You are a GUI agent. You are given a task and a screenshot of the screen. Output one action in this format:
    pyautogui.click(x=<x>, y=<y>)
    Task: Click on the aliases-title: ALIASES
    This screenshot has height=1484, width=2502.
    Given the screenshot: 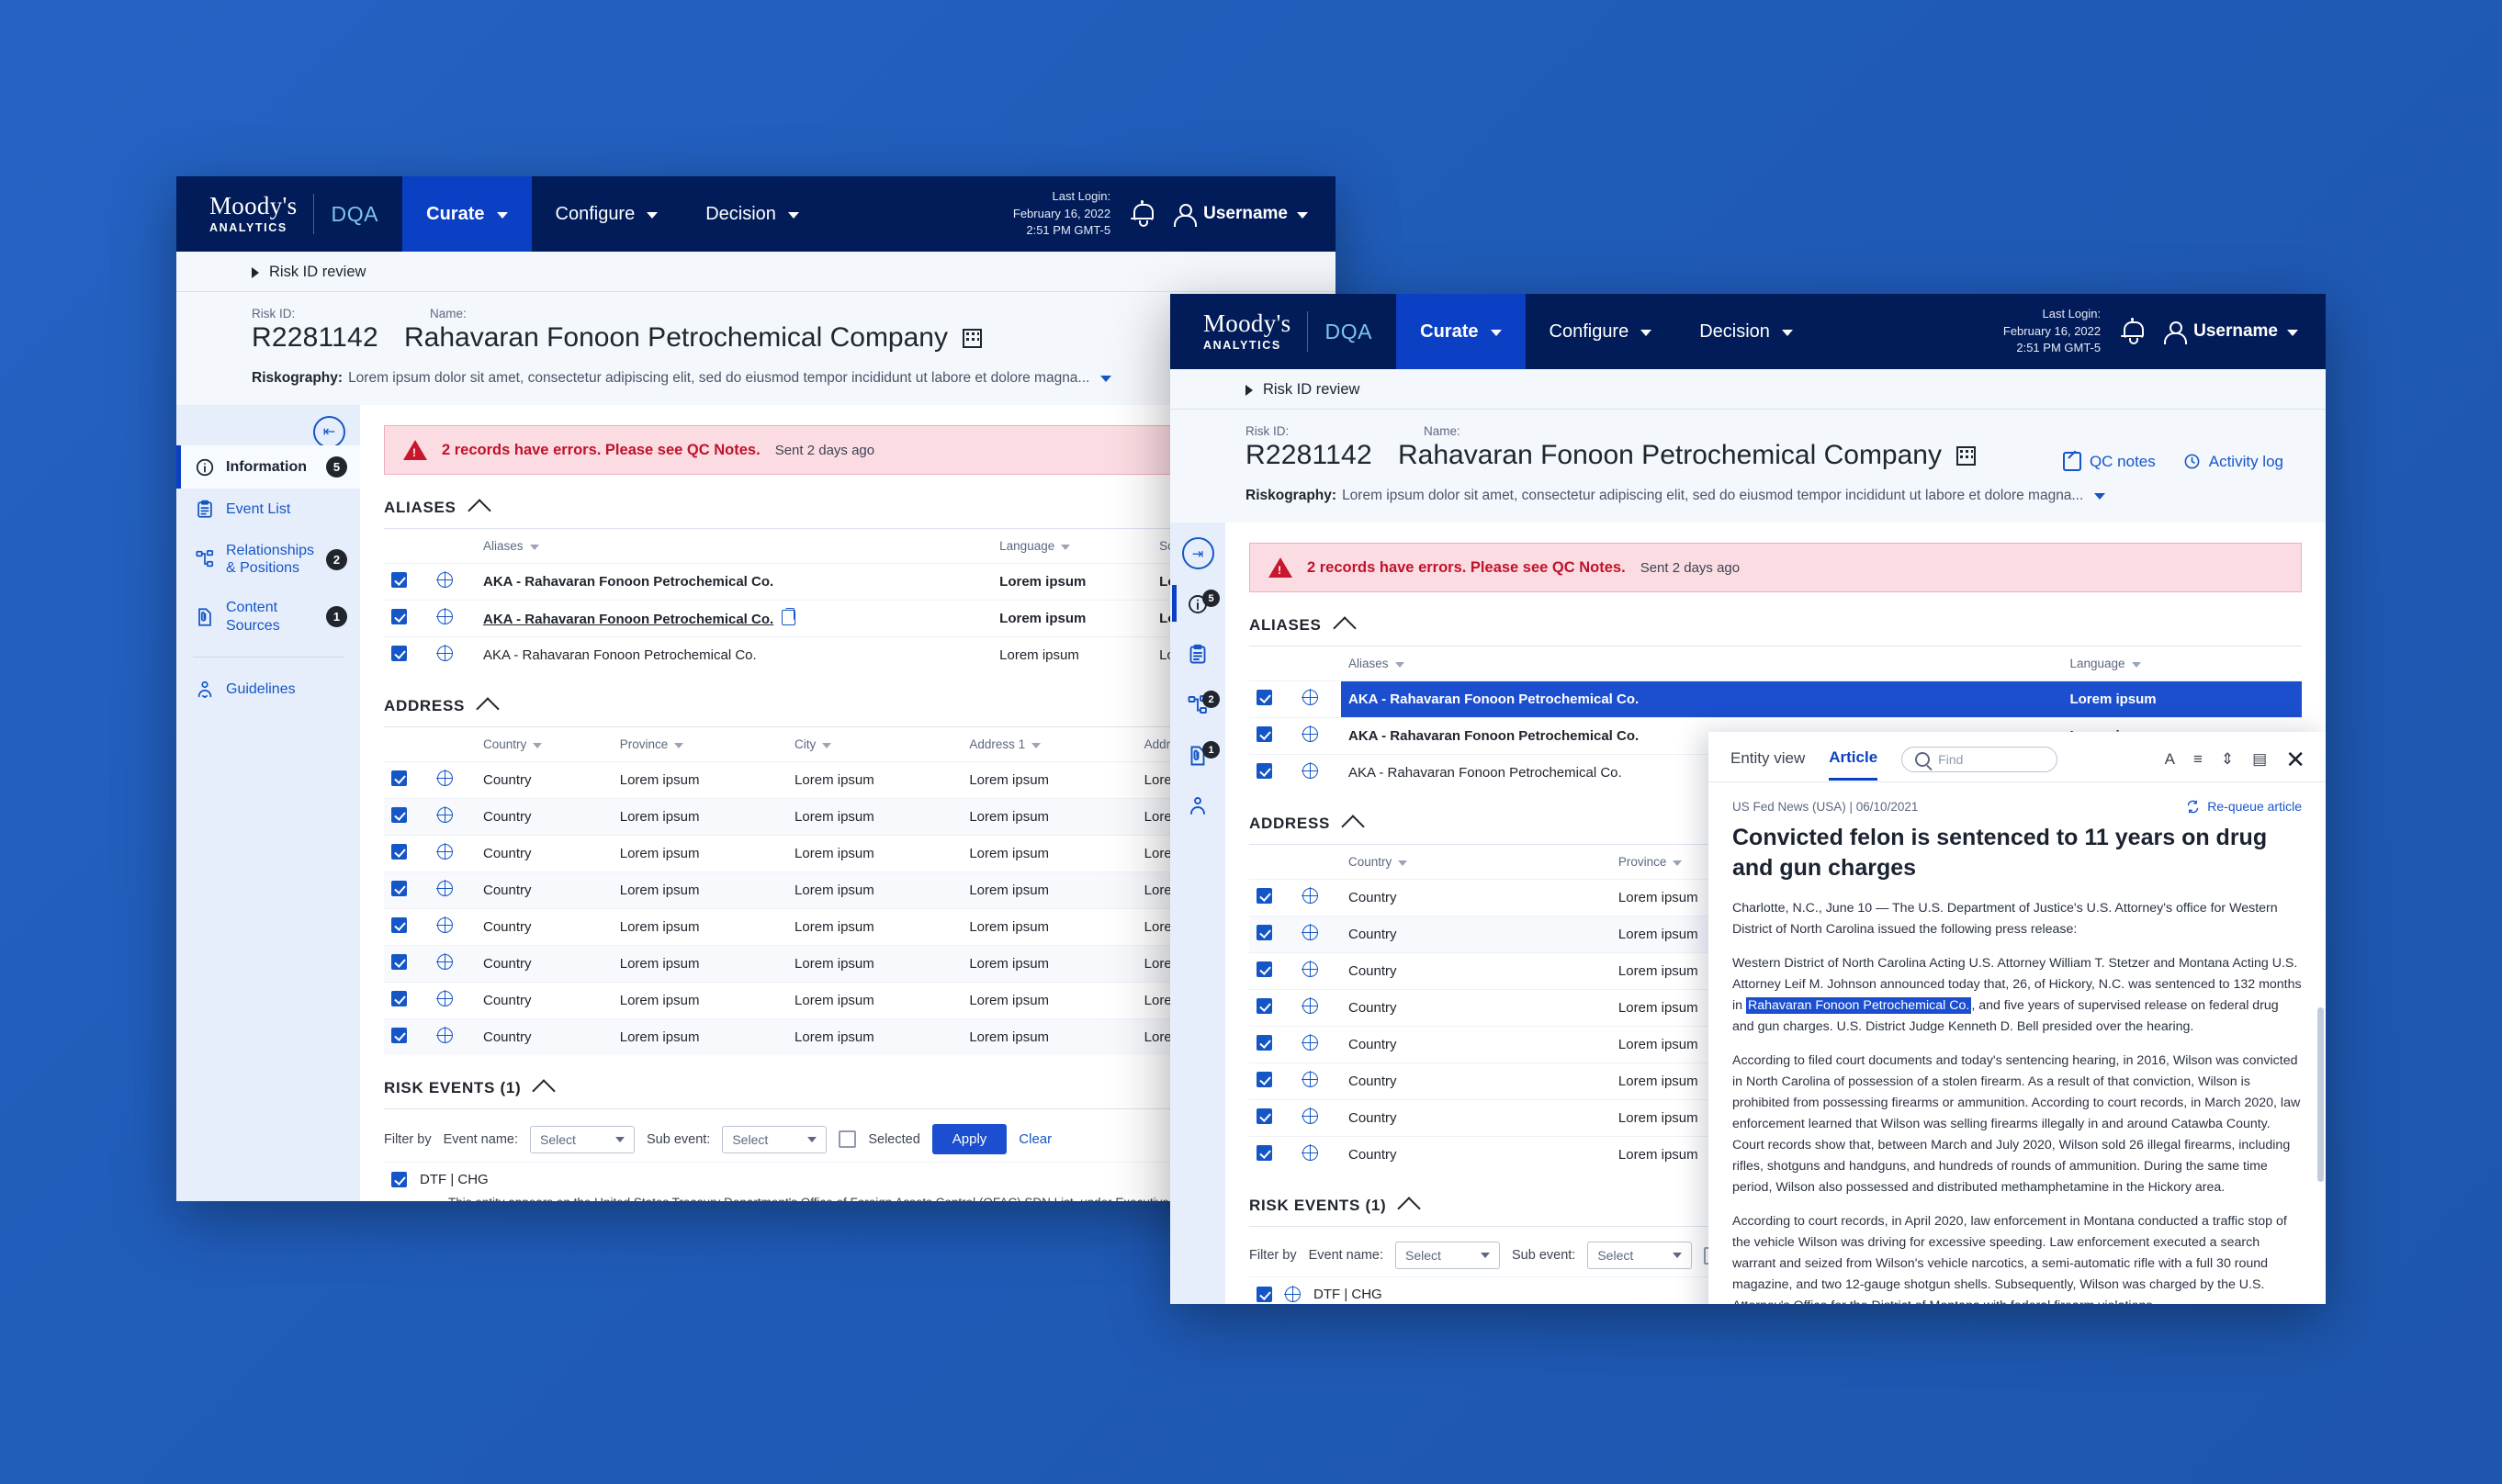 What is the action you would take?
    pyautogui.click(x=420, y=508)
    